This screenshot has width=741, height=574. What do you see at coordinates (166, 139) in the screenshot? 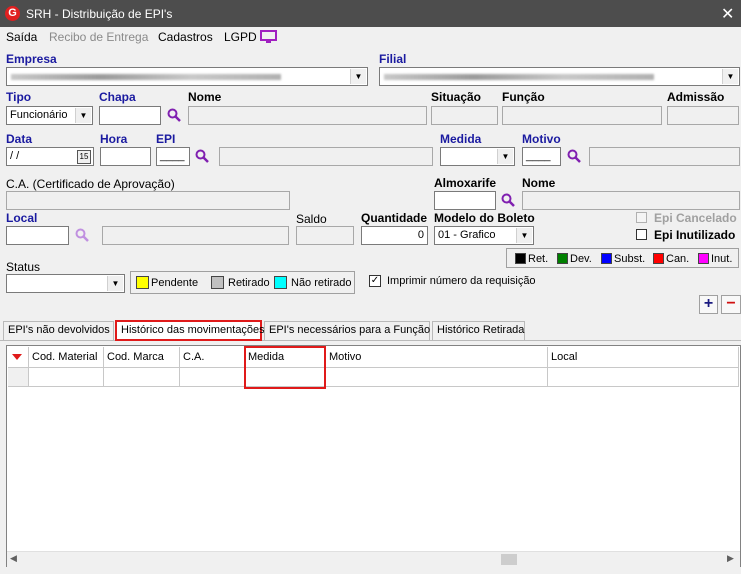
I see `epi-label: EPI` at bounding box center [166, 139].